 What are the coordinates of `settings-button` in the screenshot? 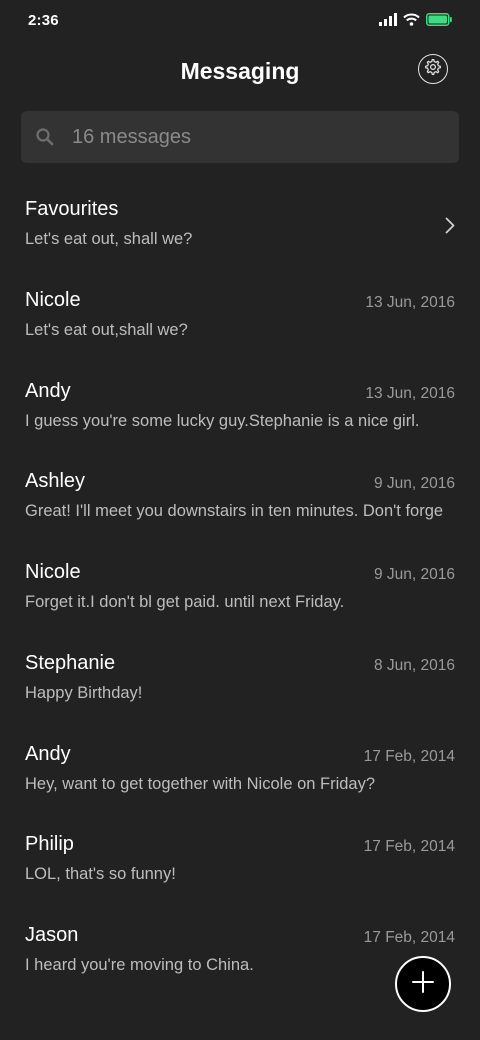 It's located at (433, 69).